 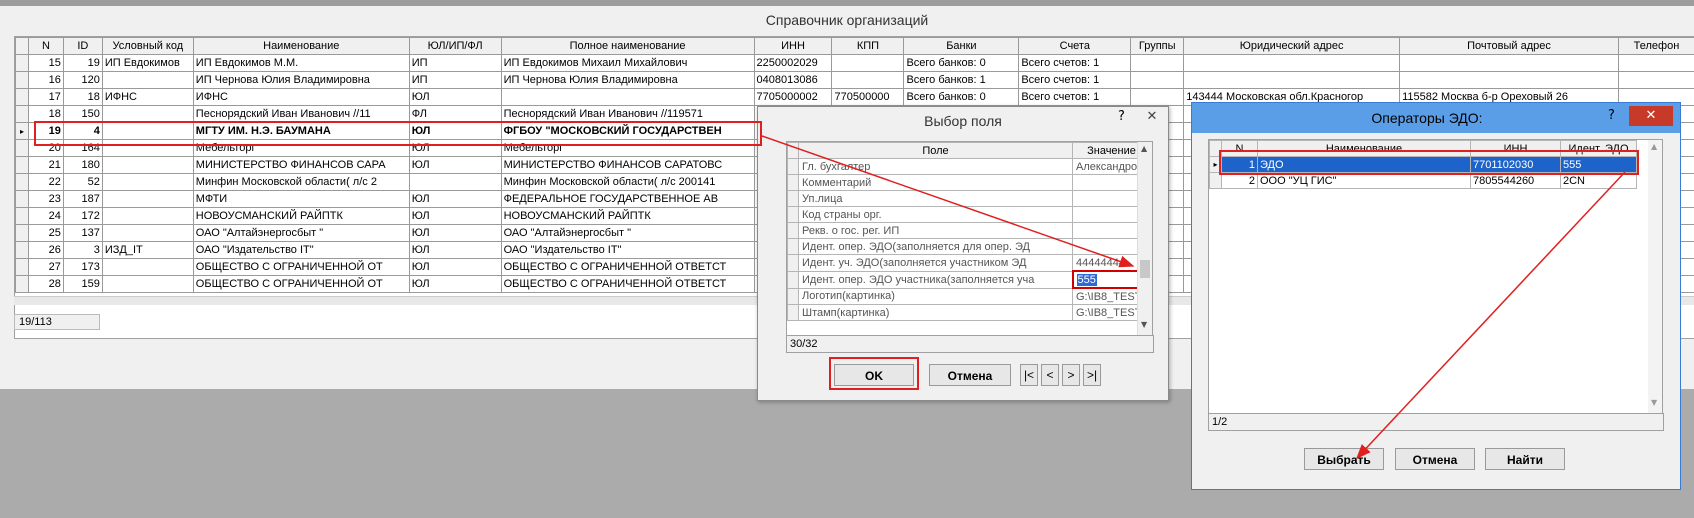 What do you see at coordinates (627, 80) in the screenshot?
I see `cell-full: ИП Чернова Юлия Владимировна` at bounding box center [627, 80].